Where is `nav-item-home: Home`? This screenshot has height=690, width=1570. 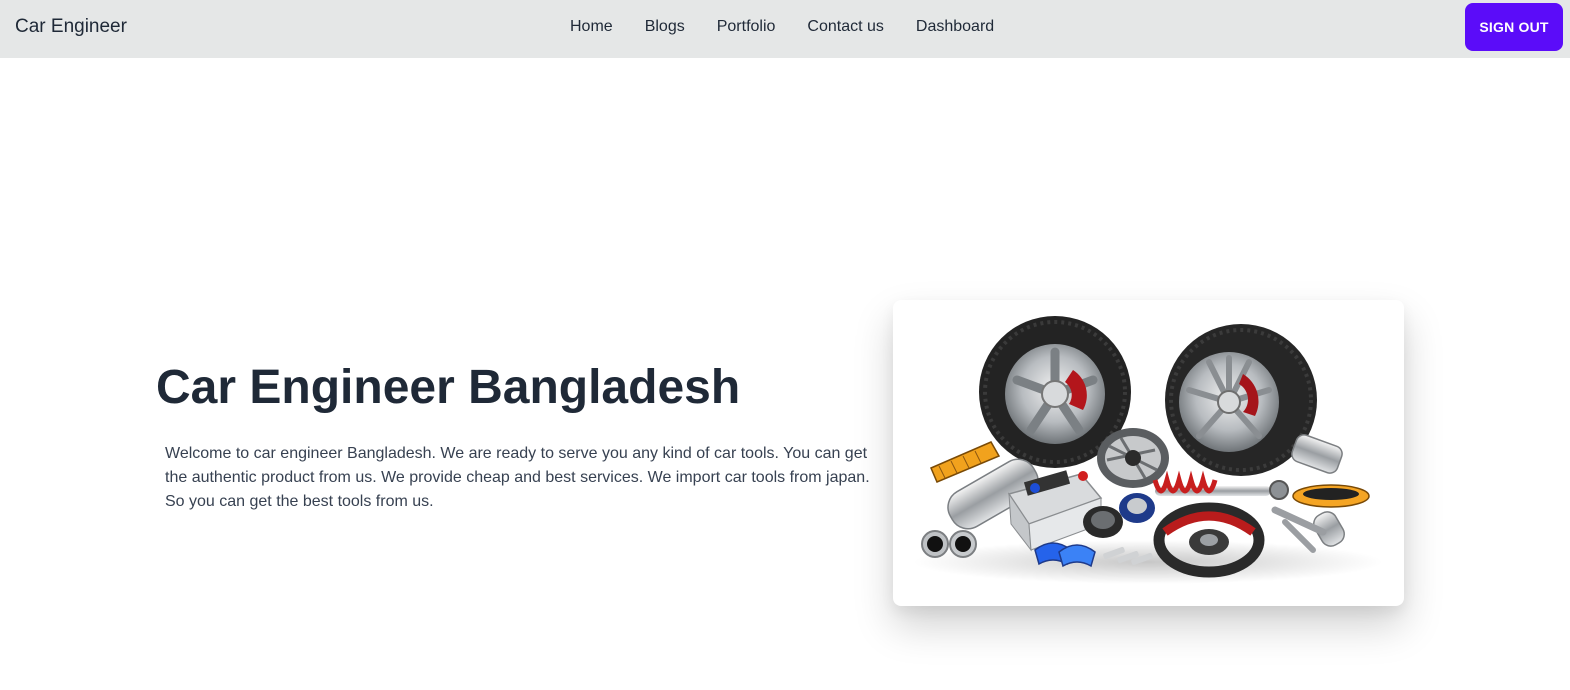
nav-item-home: Home is located at coordinates (591, 27).